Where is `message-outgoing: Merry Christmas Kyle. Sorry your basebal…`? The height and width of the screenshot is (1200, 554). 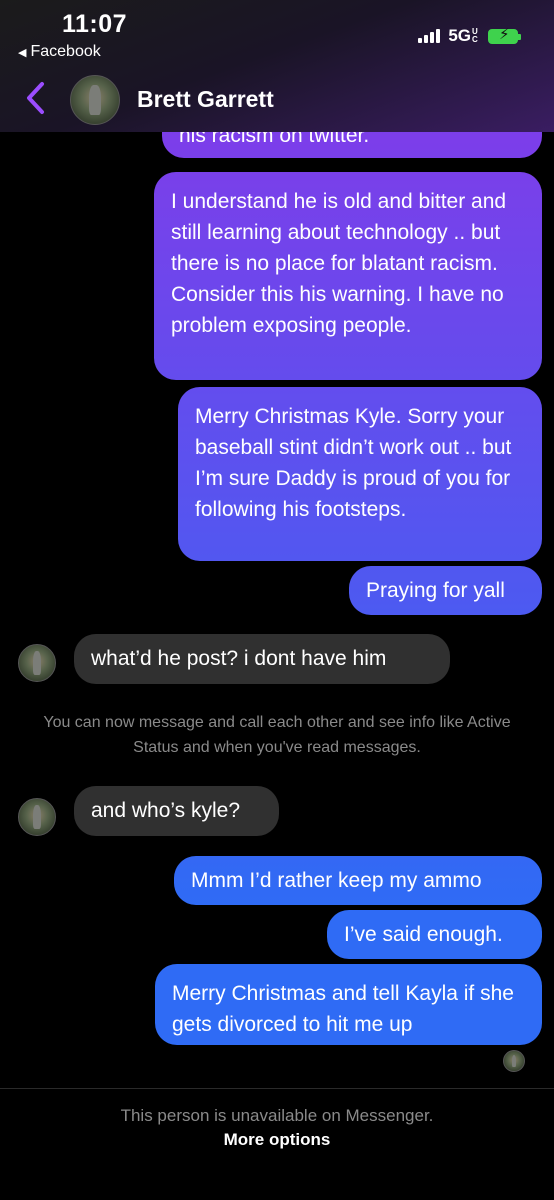 message-outgoing: Merry Christmas Kyle. Sorry your basebal… is located at coordinates (360, 474).